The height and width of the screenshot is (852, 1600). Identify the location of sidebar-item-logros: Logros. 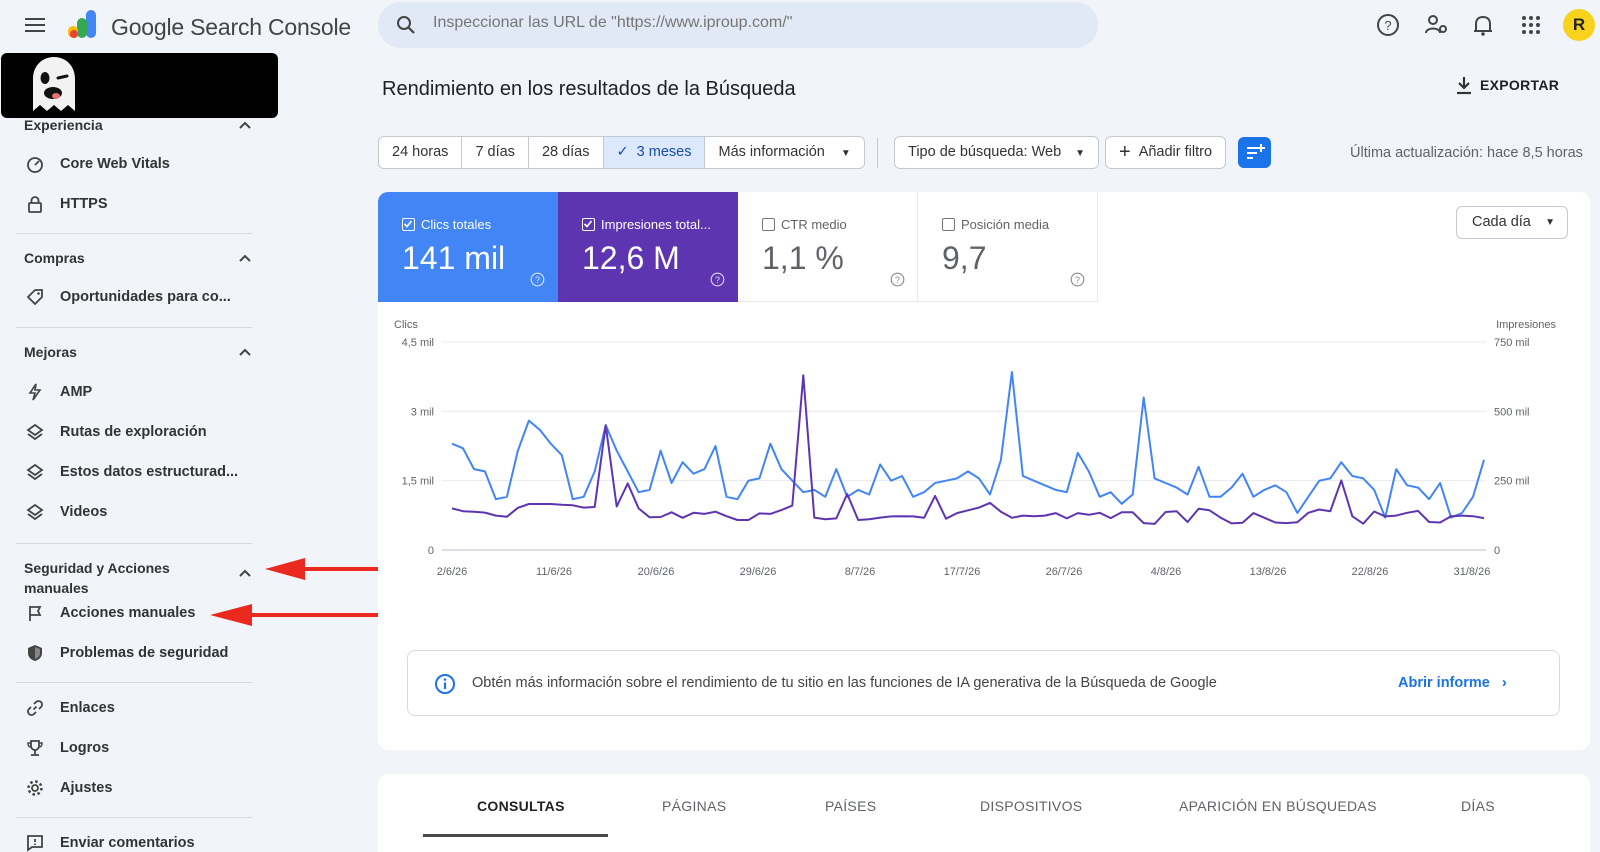
(126, 748).